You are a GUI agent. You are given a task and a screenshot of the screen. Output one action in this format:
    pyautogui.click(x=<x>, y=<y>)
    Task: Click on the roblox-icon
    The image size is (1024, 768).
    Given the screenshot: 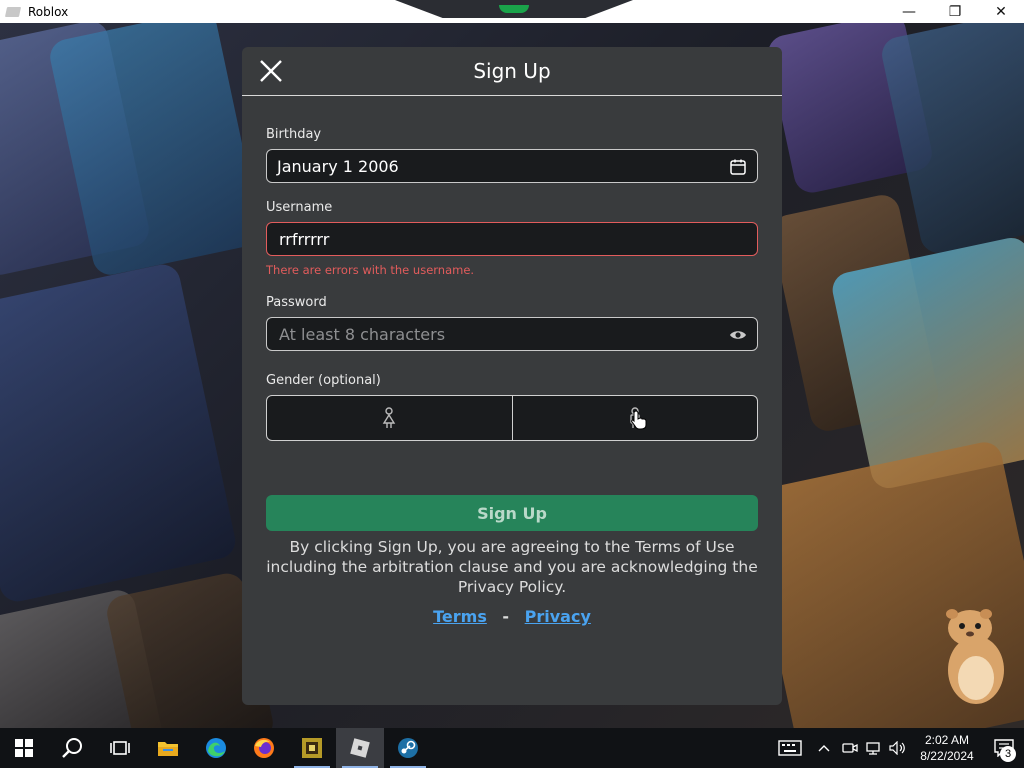 What is the action you would take?
    pyautogui.click(x=360, y=748)
    